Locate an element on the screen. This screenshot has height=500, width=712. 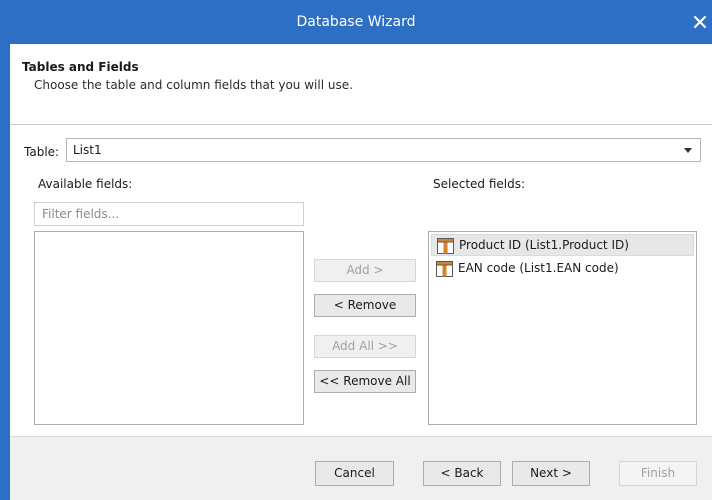
filter-fields-input is located at coordinates (169, 214).